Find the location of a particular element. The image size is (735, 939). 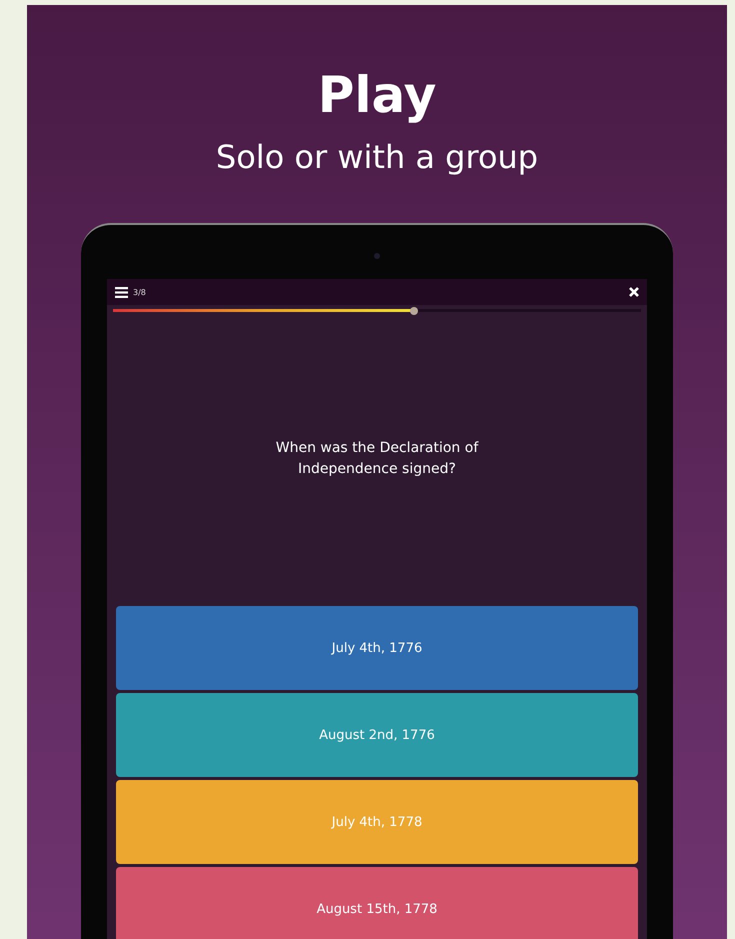

question-text: When was the Declaration of Independence signed? is located at coordinates (377, 459).